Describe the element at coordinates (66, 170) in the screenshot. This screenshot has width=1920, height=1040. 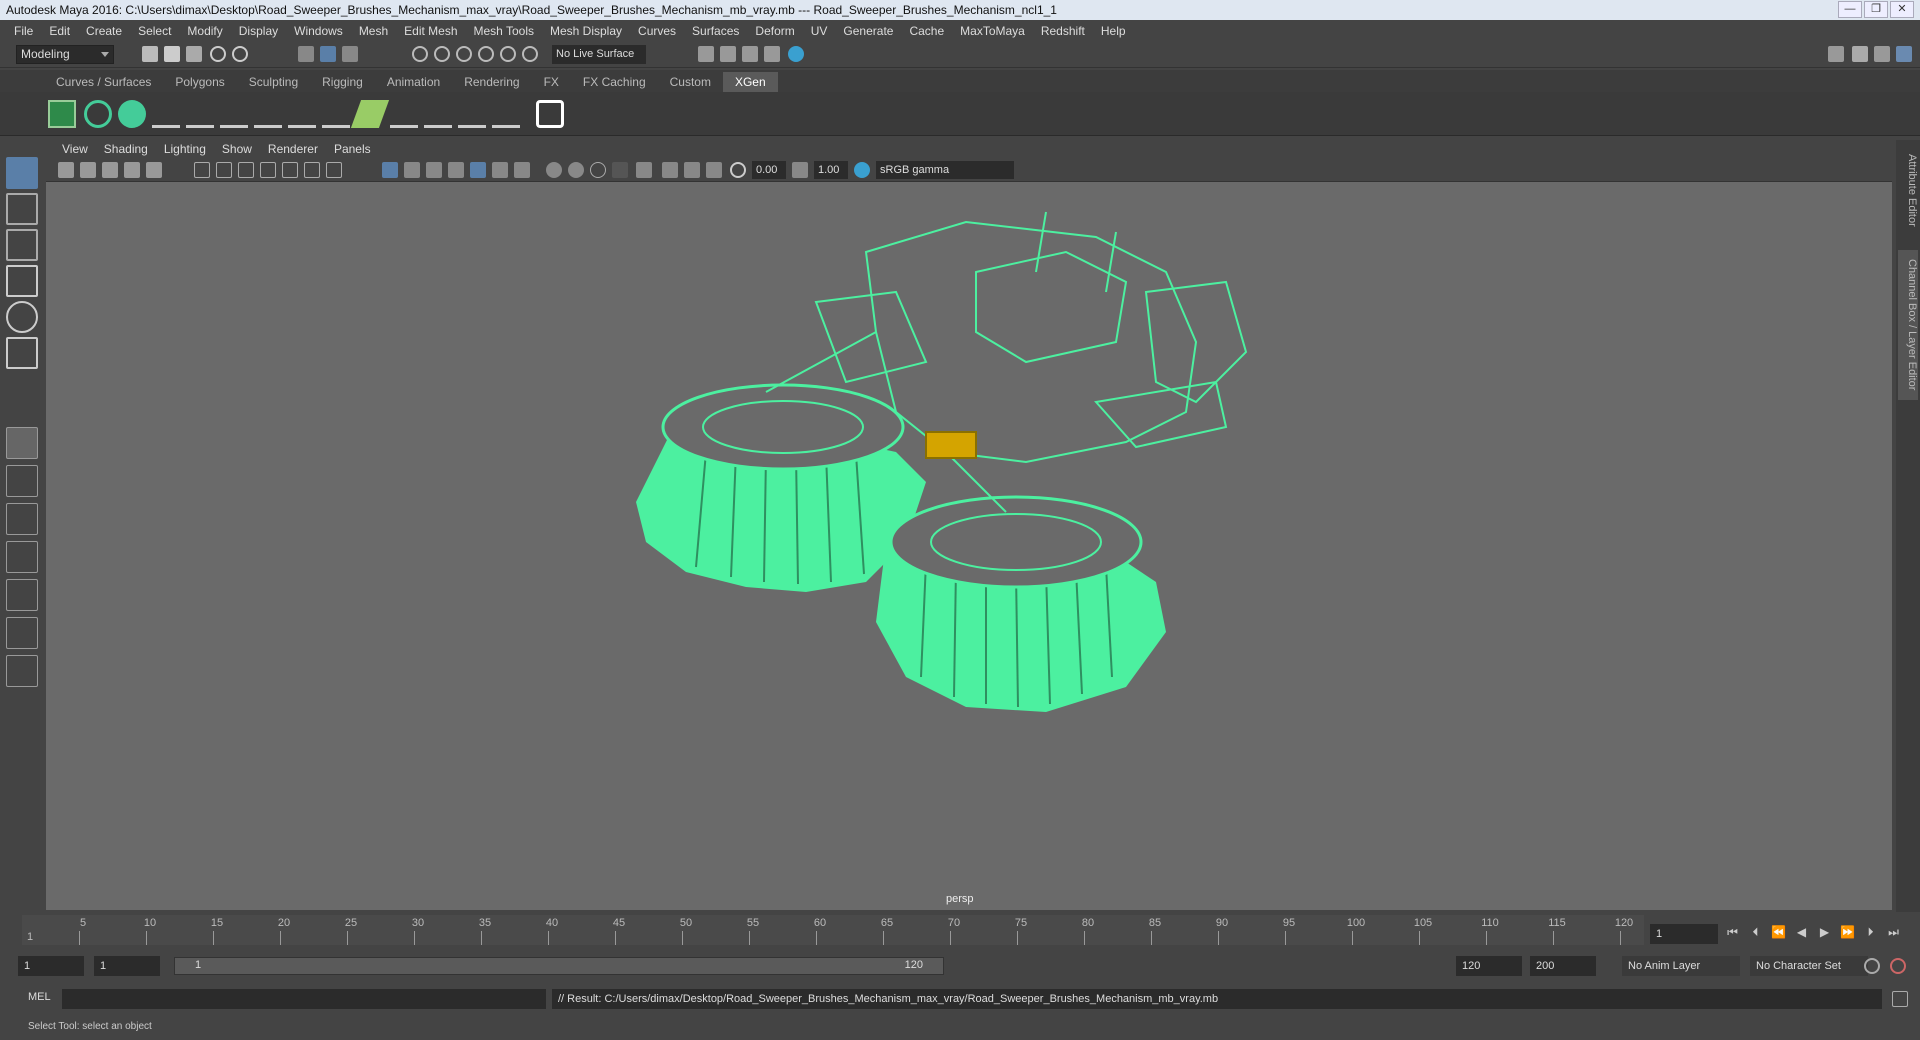
I see `camera-attributes-icon` at that location.